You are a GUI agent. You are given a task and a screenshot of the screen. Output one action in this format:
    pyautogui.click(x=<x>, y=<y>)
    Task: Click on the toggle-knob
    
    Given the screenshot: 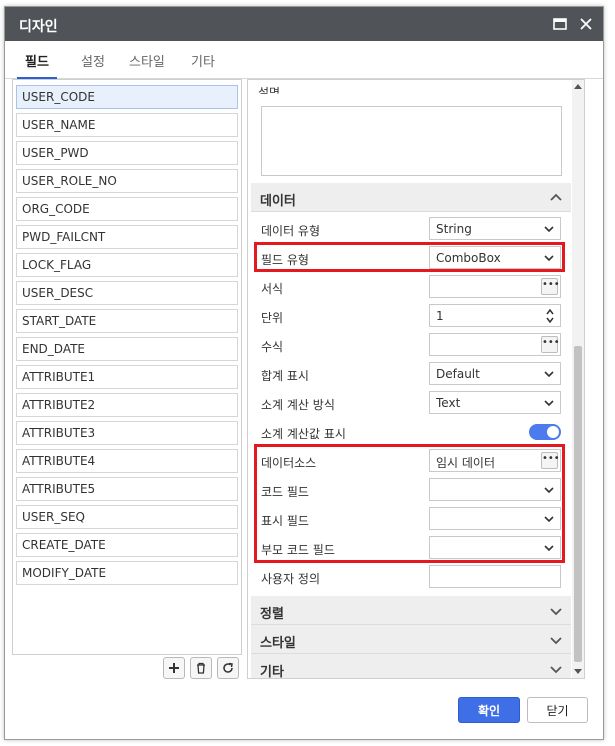 What is the action you would take?
    pyautogui.click(x=553, y=432)
    